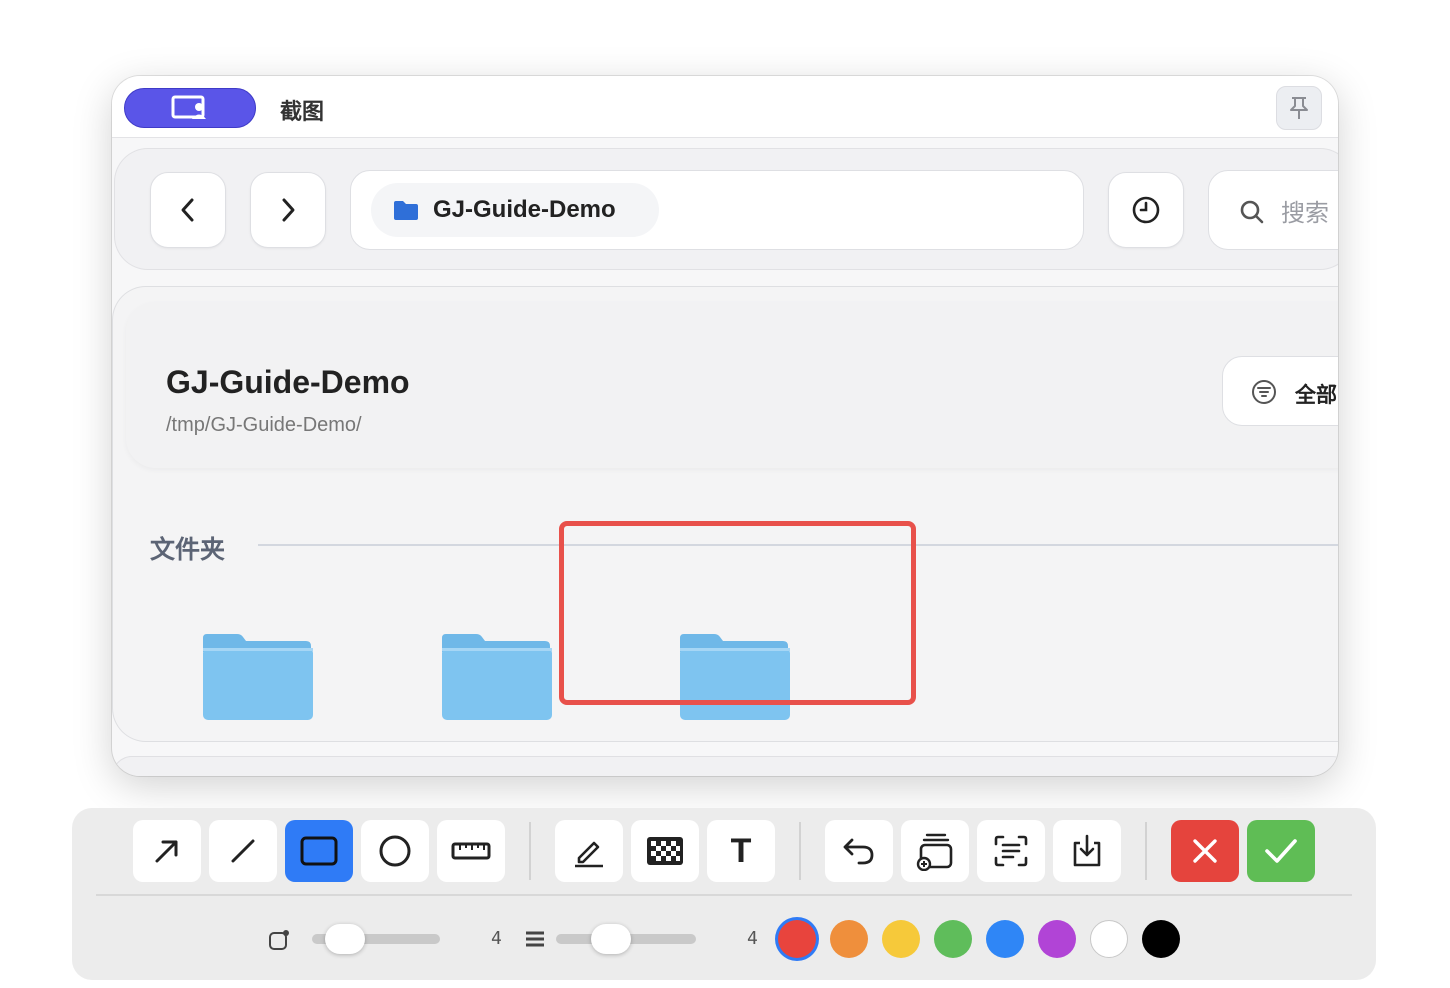 Image resolution: width=1450 pixels, height=988 pixels. I want to click on line-width-icon, so click(535, 939).